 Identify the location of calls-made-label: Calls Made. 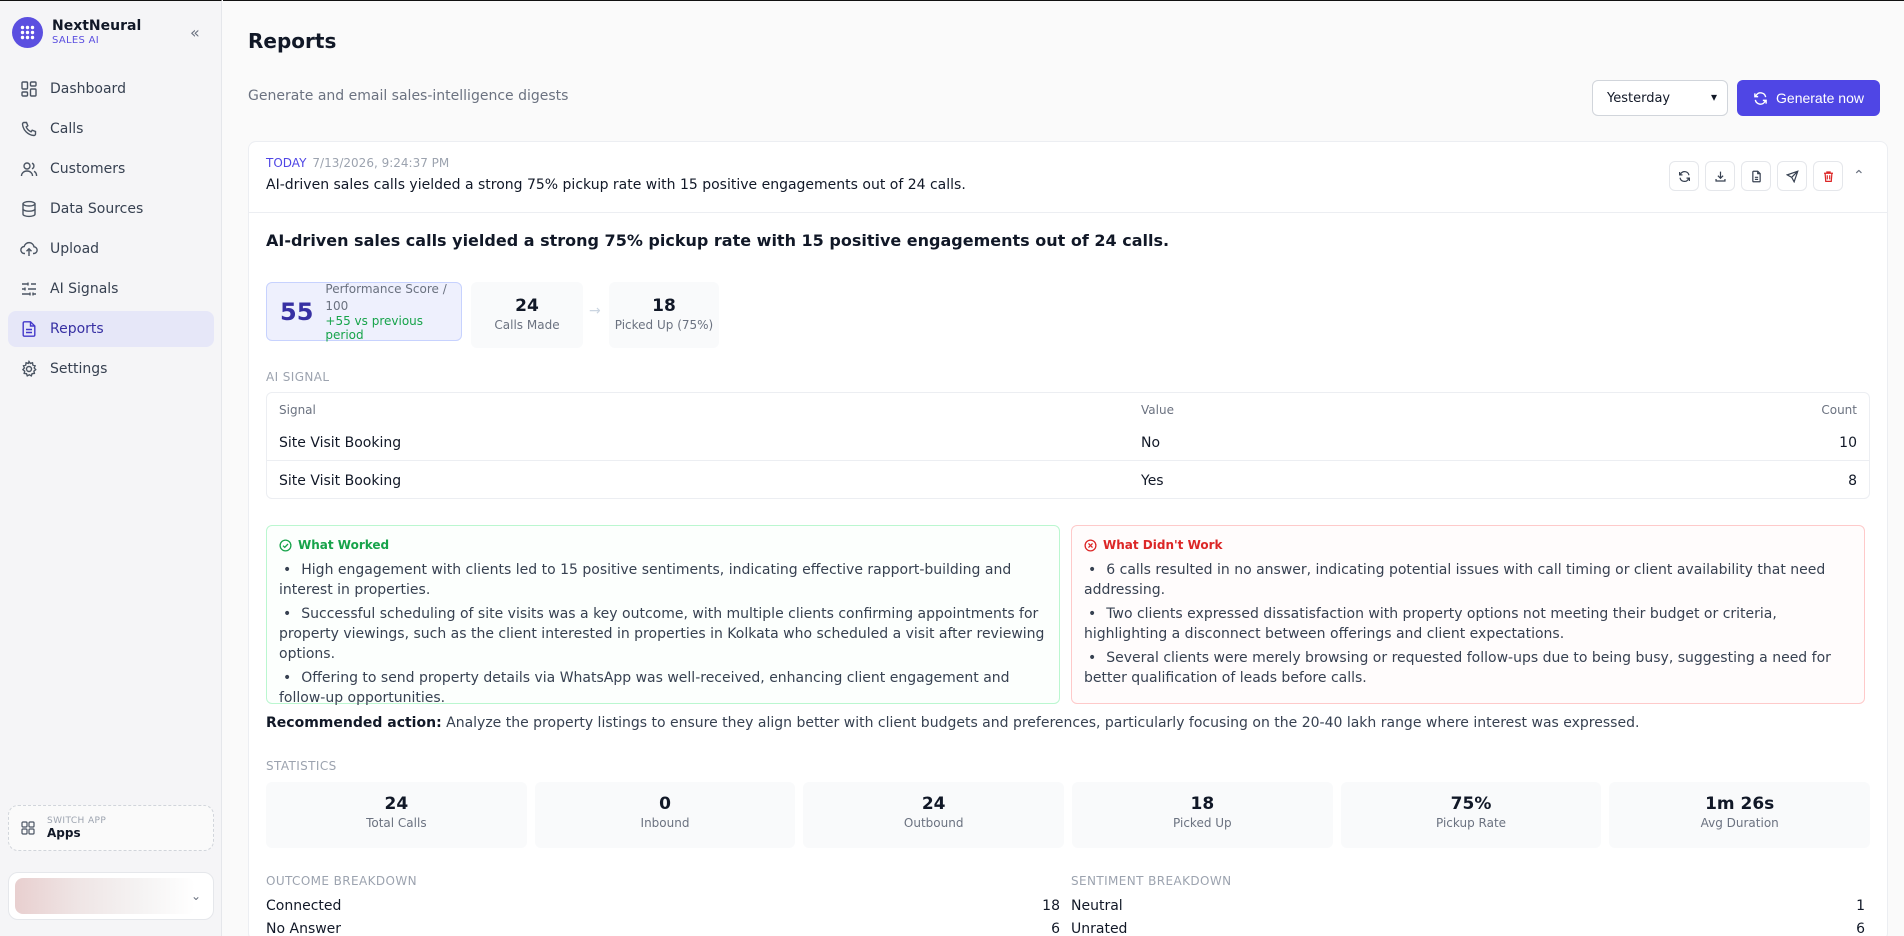
(527, 325).